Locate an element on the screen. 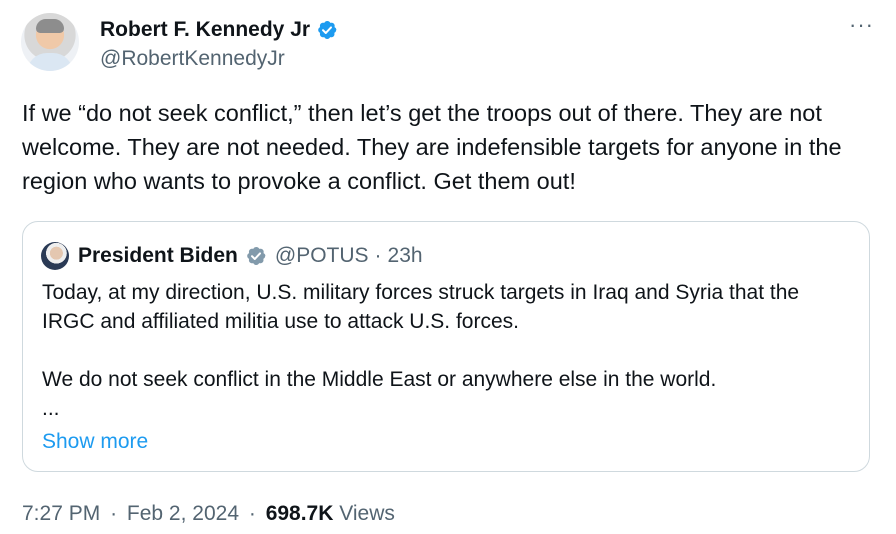 Image resolution: width=896 pixels, height=534 pixels. views-label: Views is located at coordinates (367, 513).